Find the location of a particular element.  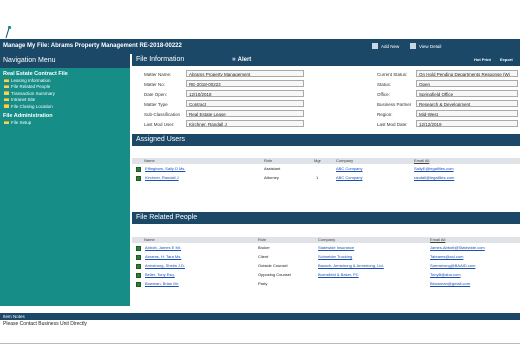

sub-classification-field: Real Estate Lease is located at coordinates (245, 113).